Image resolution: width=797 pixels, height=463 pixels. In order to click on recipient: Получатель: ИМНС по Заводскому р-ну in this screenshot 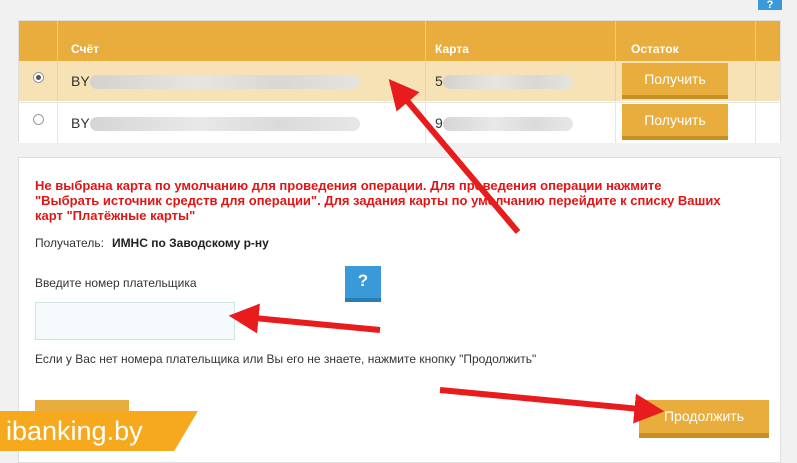, I will do `click(152, 243)`.